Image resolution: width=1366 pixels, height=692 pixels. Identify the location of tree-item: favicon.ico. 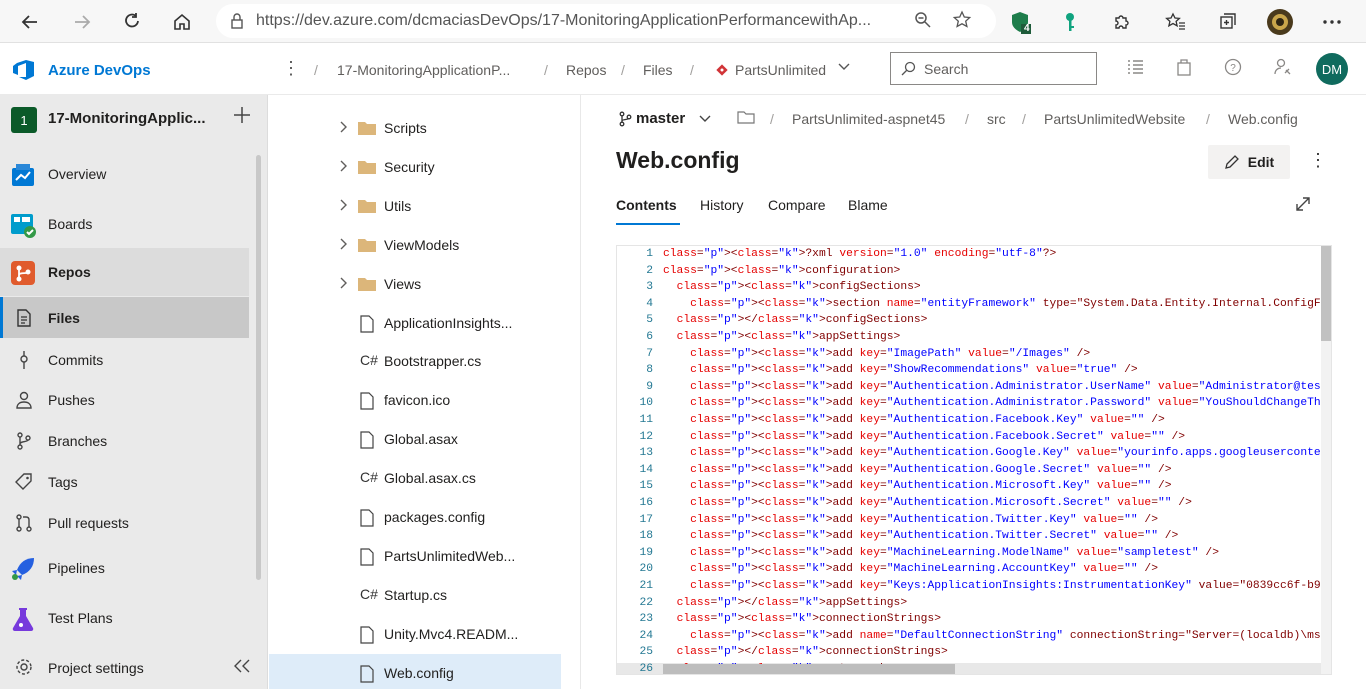
(415, 400).